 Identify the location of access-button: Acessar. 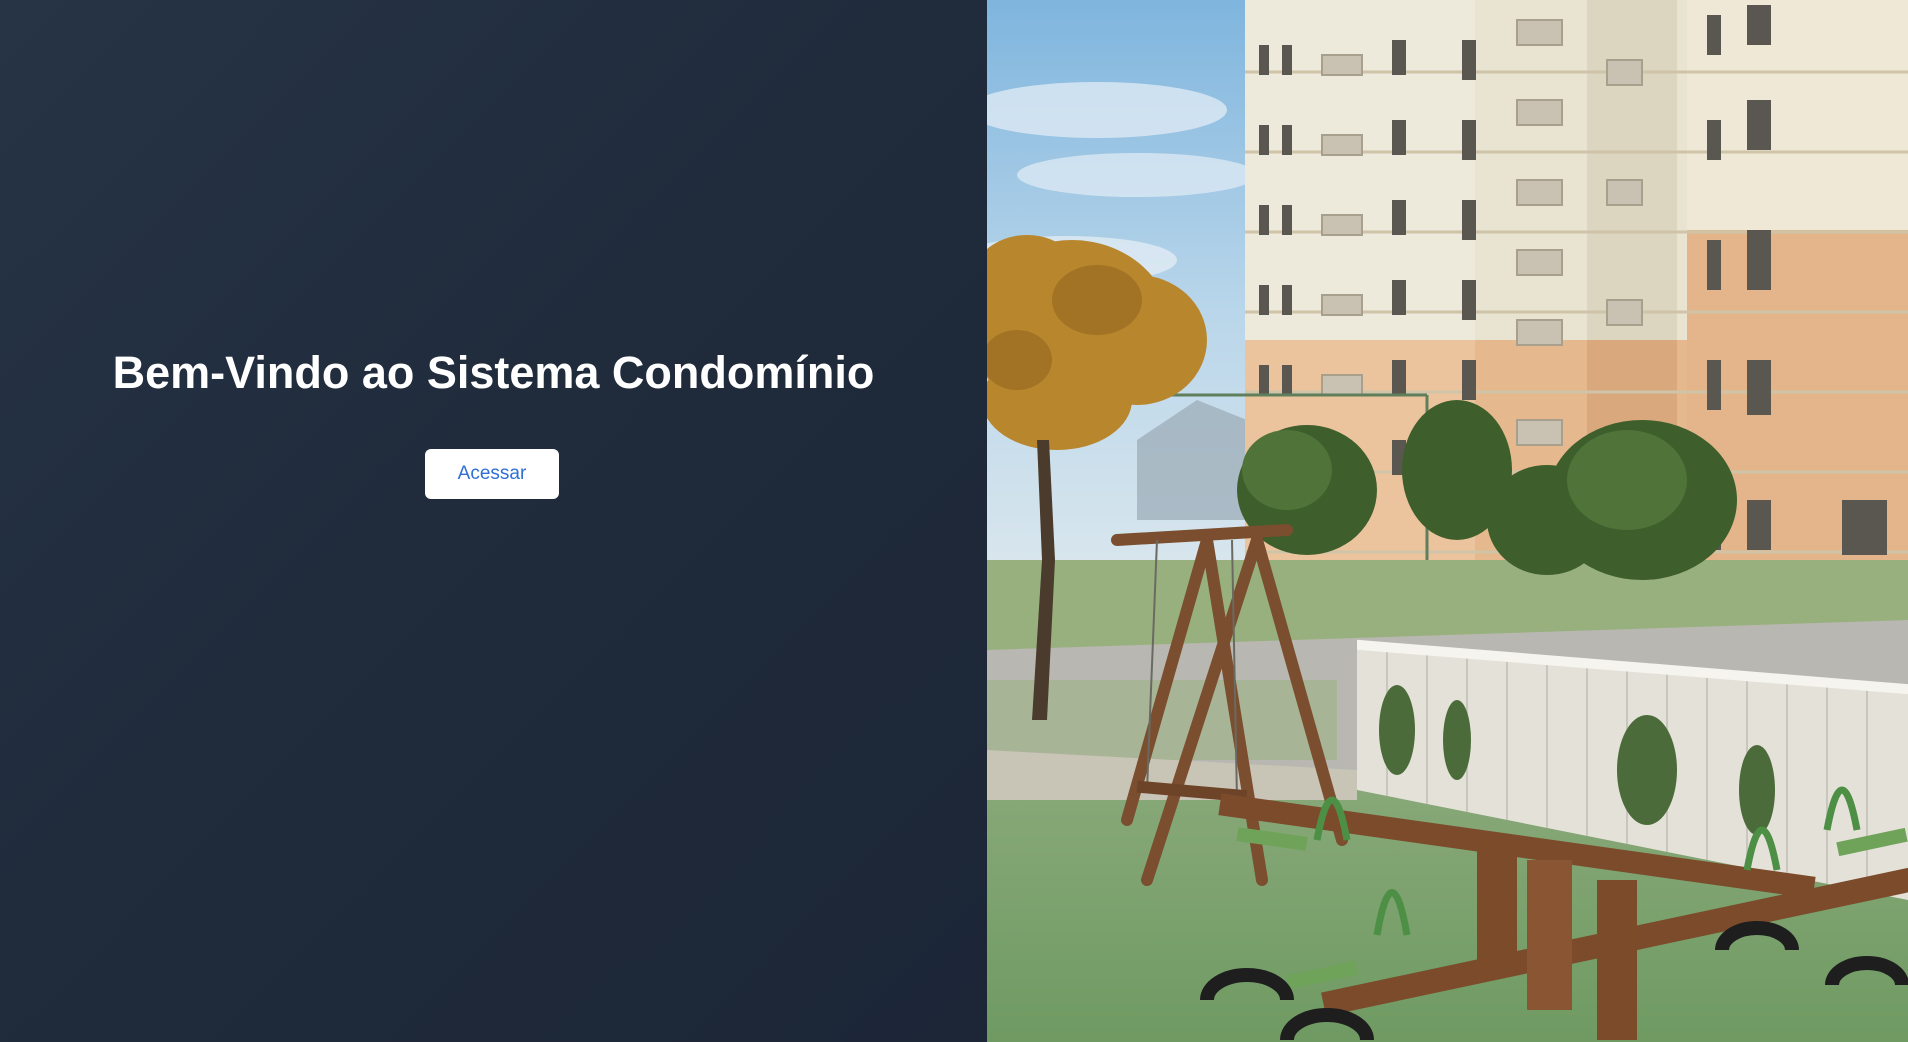
(492, 474).